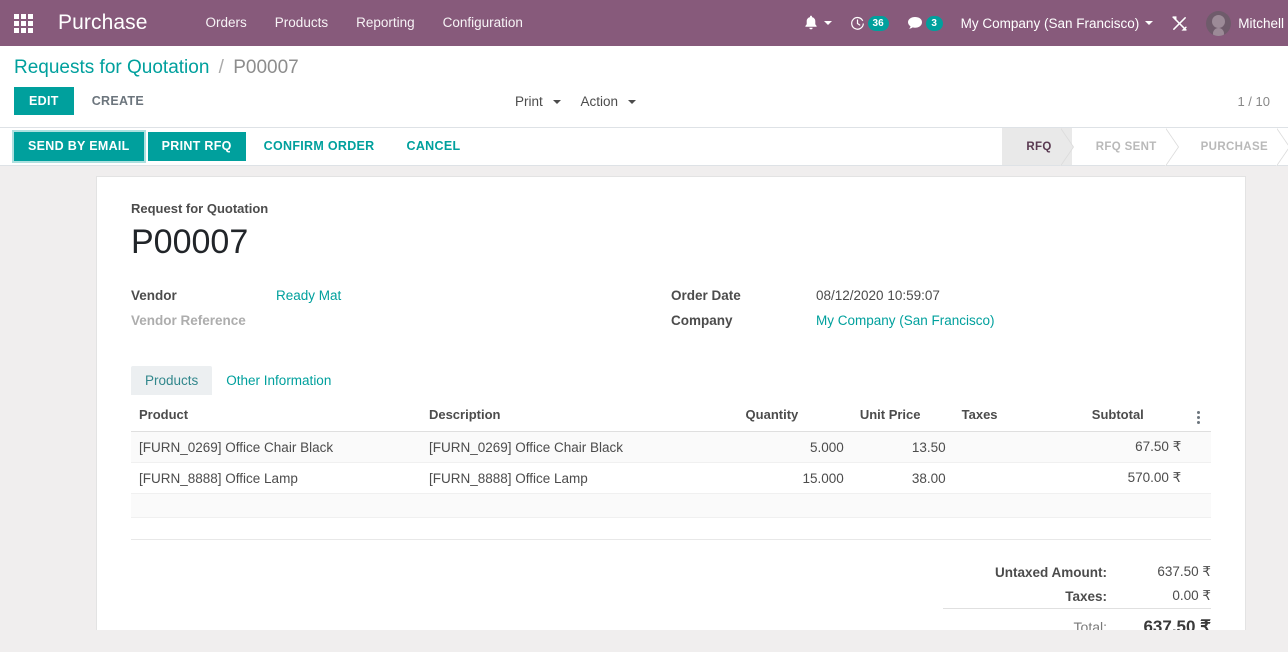 The image size is (1288, 652). I want to click on user-menu: Mitchell, so click(1242, 23).